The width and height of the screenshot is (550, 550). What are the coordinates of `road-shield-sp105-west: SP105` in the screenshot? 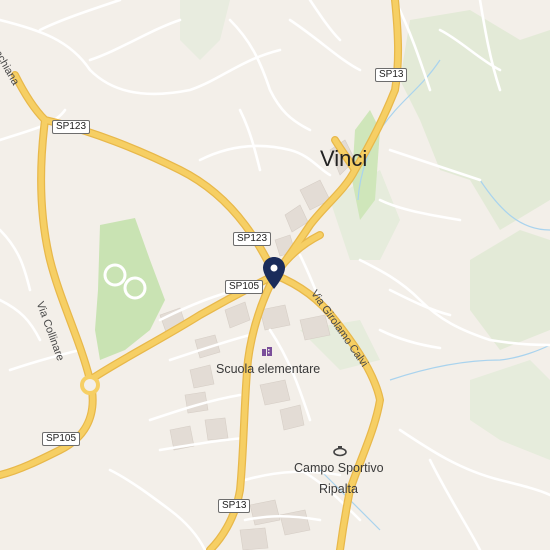 It's located at (61, 439).